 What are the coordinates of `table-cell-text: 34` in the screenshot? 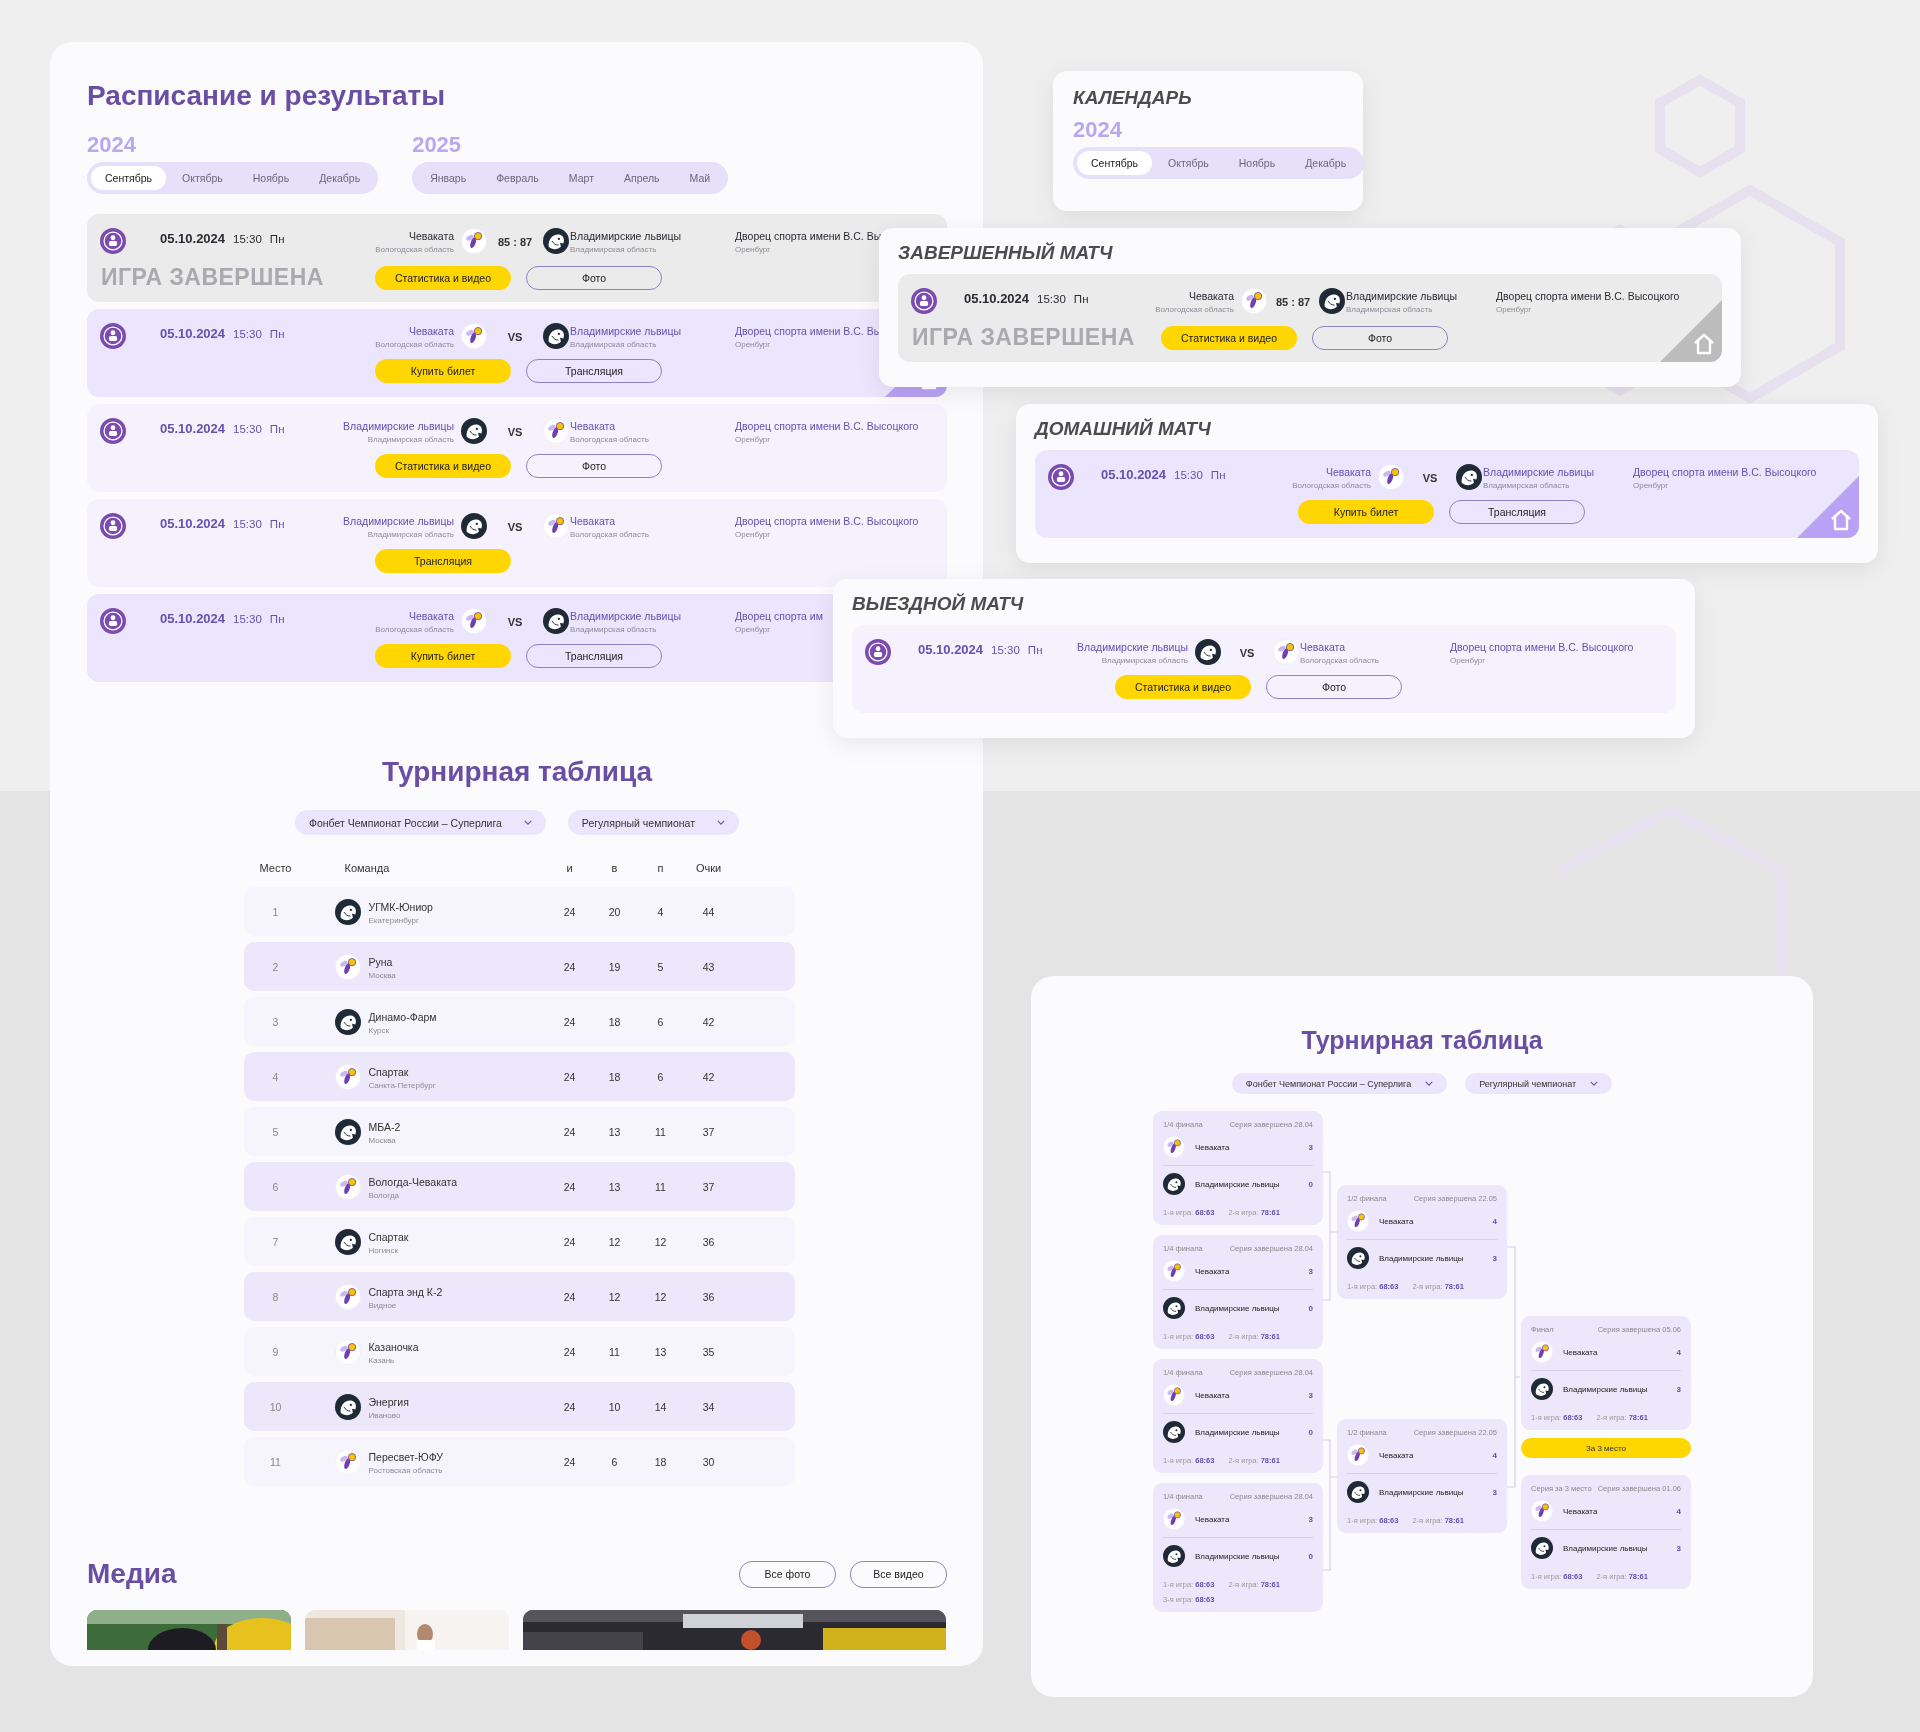 It's located at (708, 1406).